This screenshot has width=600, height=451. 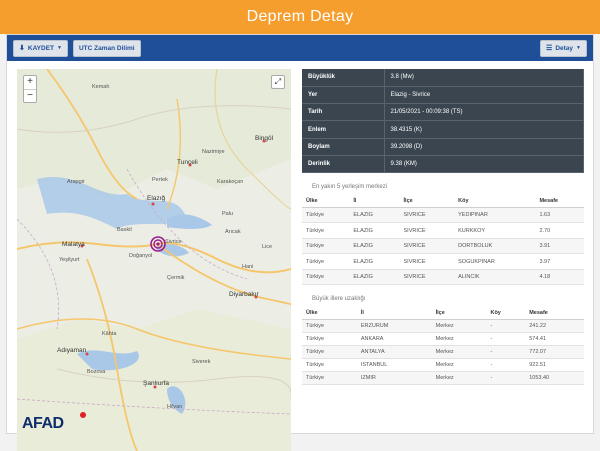 I want to click on info-key: Derinlik, so click(x=343, y=164).